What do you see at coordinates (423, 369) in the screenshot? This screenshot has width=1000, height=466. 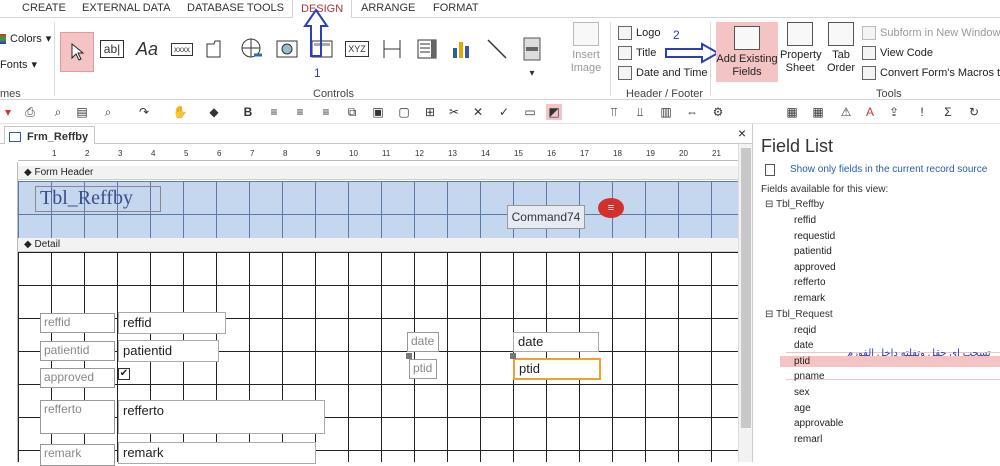 I see `ptid-label: ptid` at bounding box center [423, 369].